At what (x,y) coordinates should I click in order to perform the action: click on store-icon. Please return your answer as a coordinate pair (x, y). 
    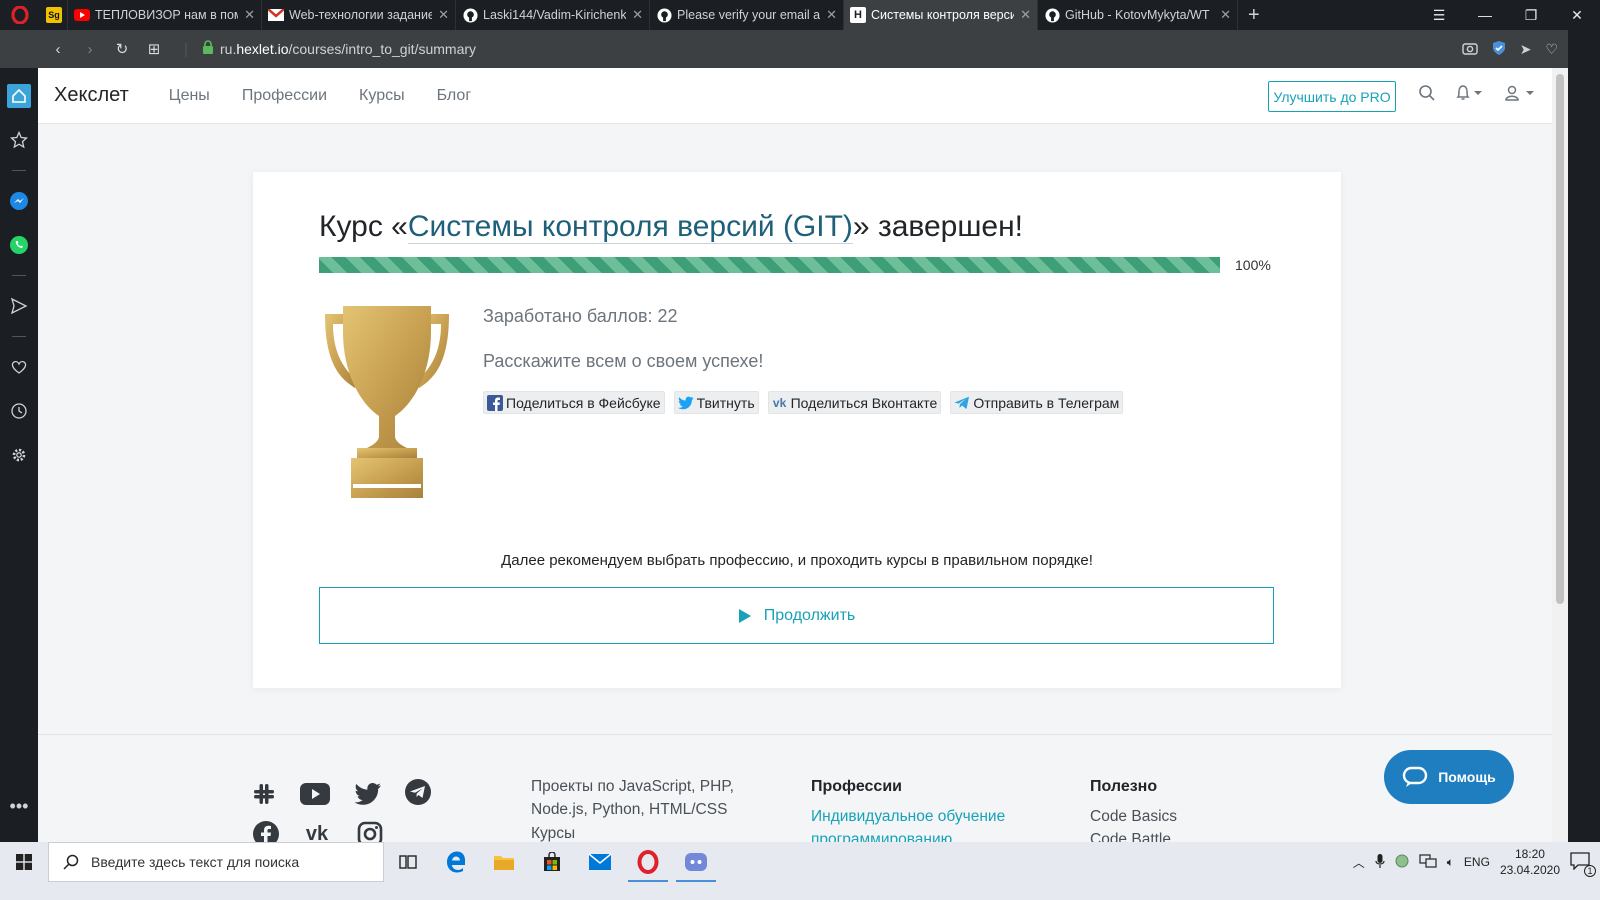
    Looking at the image, I should click on (552, 862).